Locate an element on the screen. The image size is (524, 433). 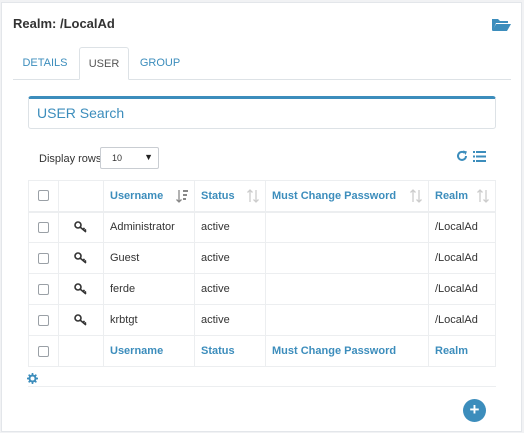
column-label: Realm is located at coordinates (452, 195).